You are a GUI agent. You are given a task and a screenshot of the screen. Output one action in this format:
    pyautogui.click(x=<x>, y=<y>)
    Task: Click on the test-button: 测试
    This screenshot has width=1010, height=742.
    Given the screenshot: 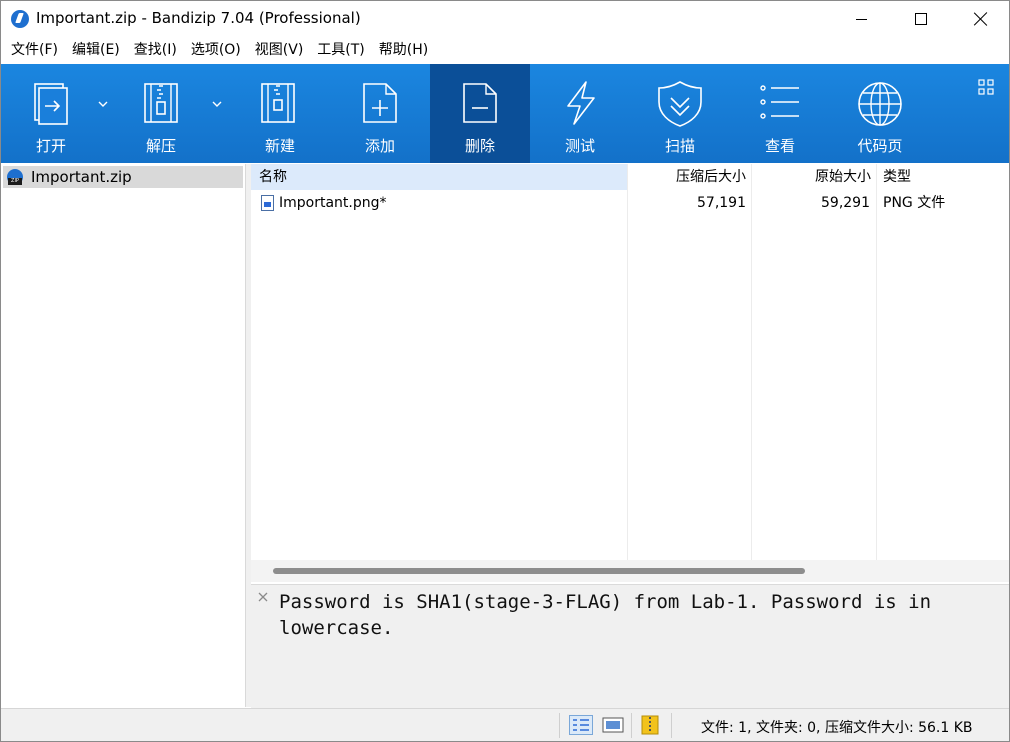 What is the action you would take?
    pyautogui.click(x=580, y=113)
    